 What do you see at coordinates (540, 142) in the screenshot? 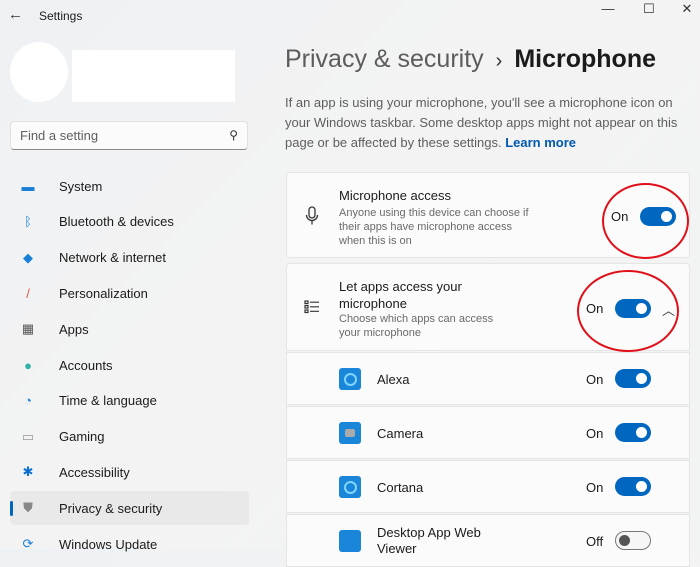
I see `learn-more-link: Learn more` at bounding box center [540, 142].